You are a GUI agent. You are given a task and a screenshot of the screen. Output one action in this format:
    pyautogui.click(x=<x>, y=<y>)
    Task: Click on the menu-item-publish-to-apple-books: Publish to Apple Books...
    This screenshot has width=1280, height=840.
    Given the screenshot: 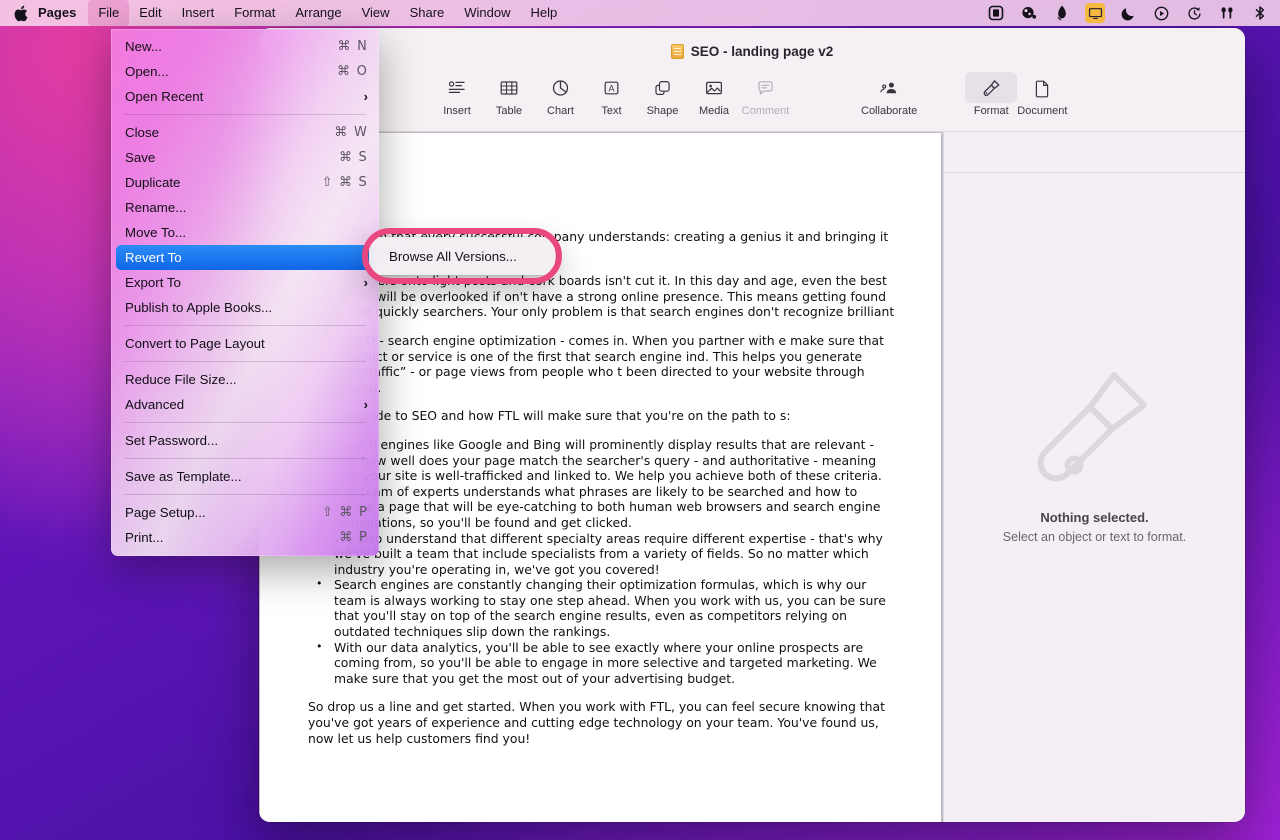 What is the action you would take?
    pyautogui.click(x=245, y=307)
    